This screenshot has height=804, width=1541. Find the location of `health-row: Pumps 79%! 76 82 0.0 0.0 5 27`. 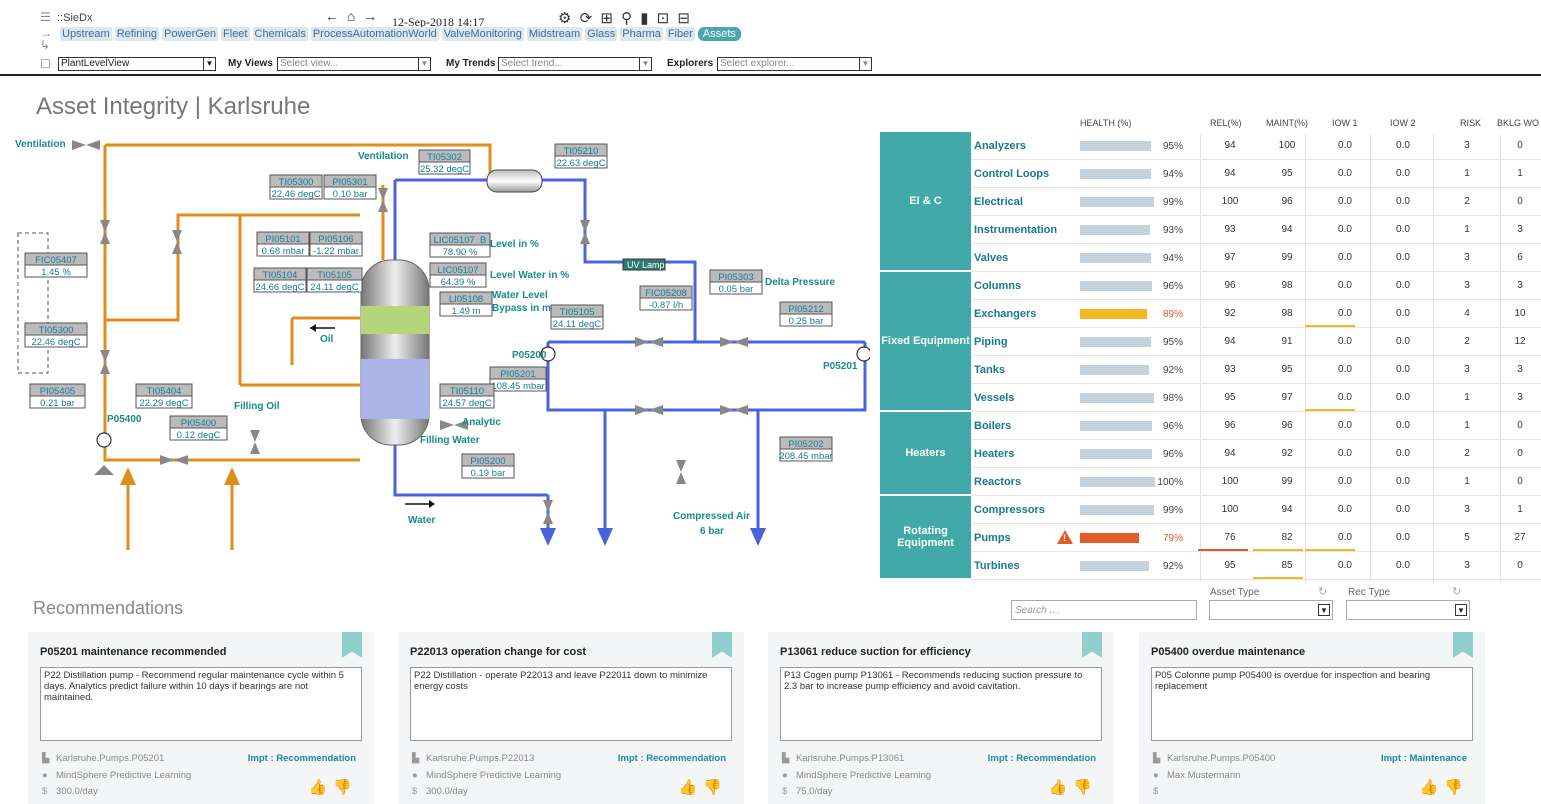

health-row: Pumps 79%! 76 82 0.0 0.0 5 27 is located at coordinates (1256, 538).